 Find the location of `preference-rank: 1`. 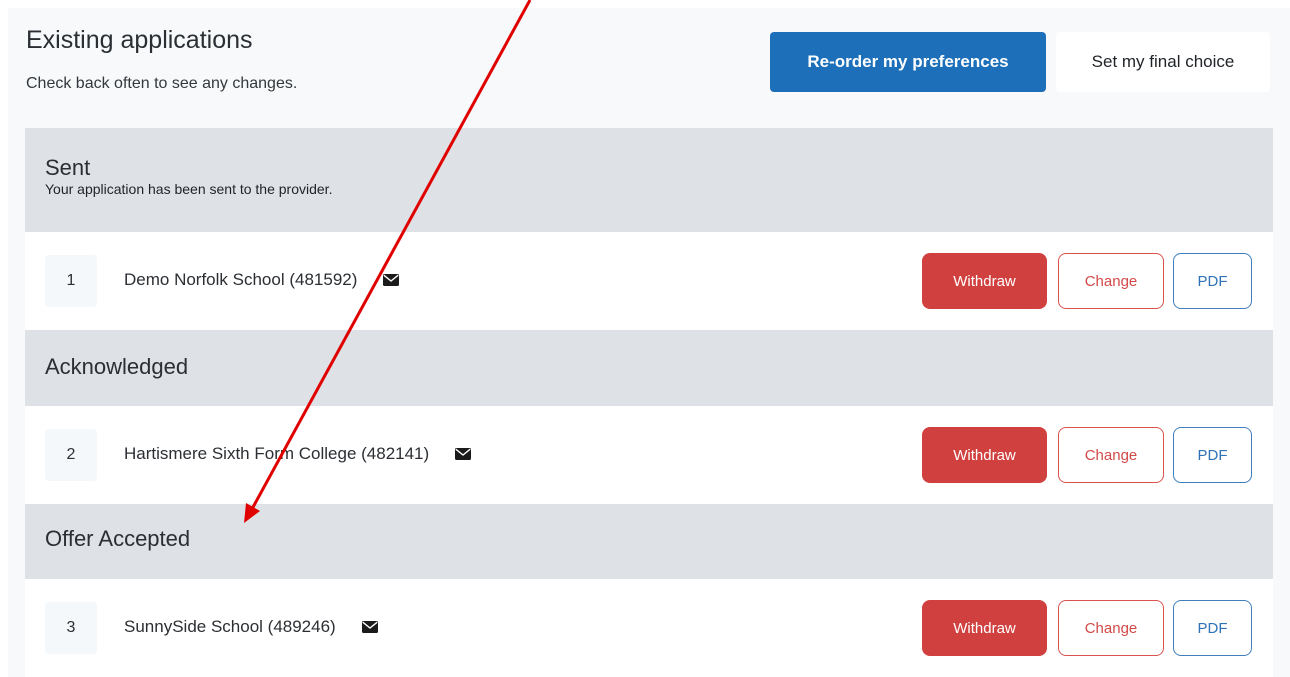

preference-rank: 1 is located at coordinates (71, 281).